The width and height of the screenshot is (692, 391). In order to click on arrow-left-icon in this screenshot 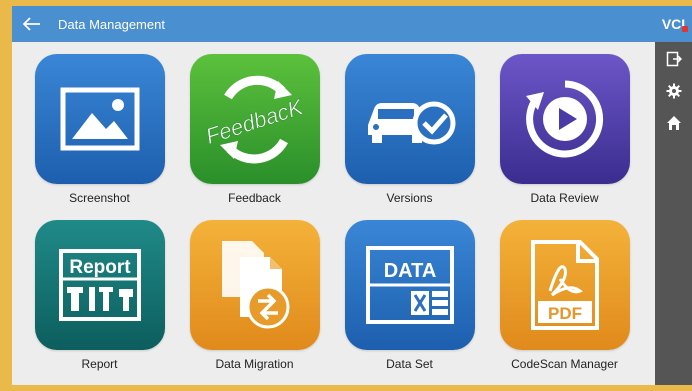, I will do `click(31, 24)`.